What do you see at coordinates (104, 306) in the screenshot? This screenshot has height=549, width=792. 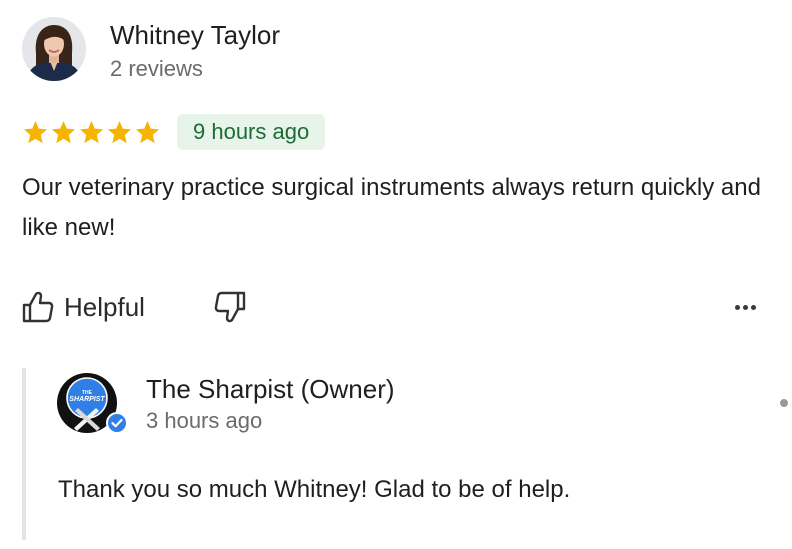 I see `helpful-label: Helpful` at bounding box center [104, 306].